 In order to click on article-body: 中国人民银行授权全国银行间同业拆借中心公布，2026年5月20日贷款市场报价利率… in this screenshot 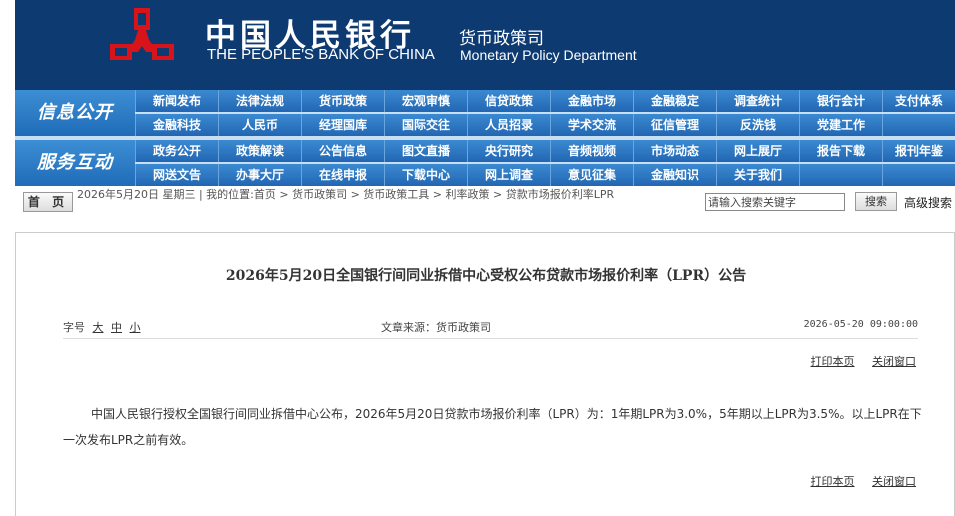, I will do `click(492, 427)`.